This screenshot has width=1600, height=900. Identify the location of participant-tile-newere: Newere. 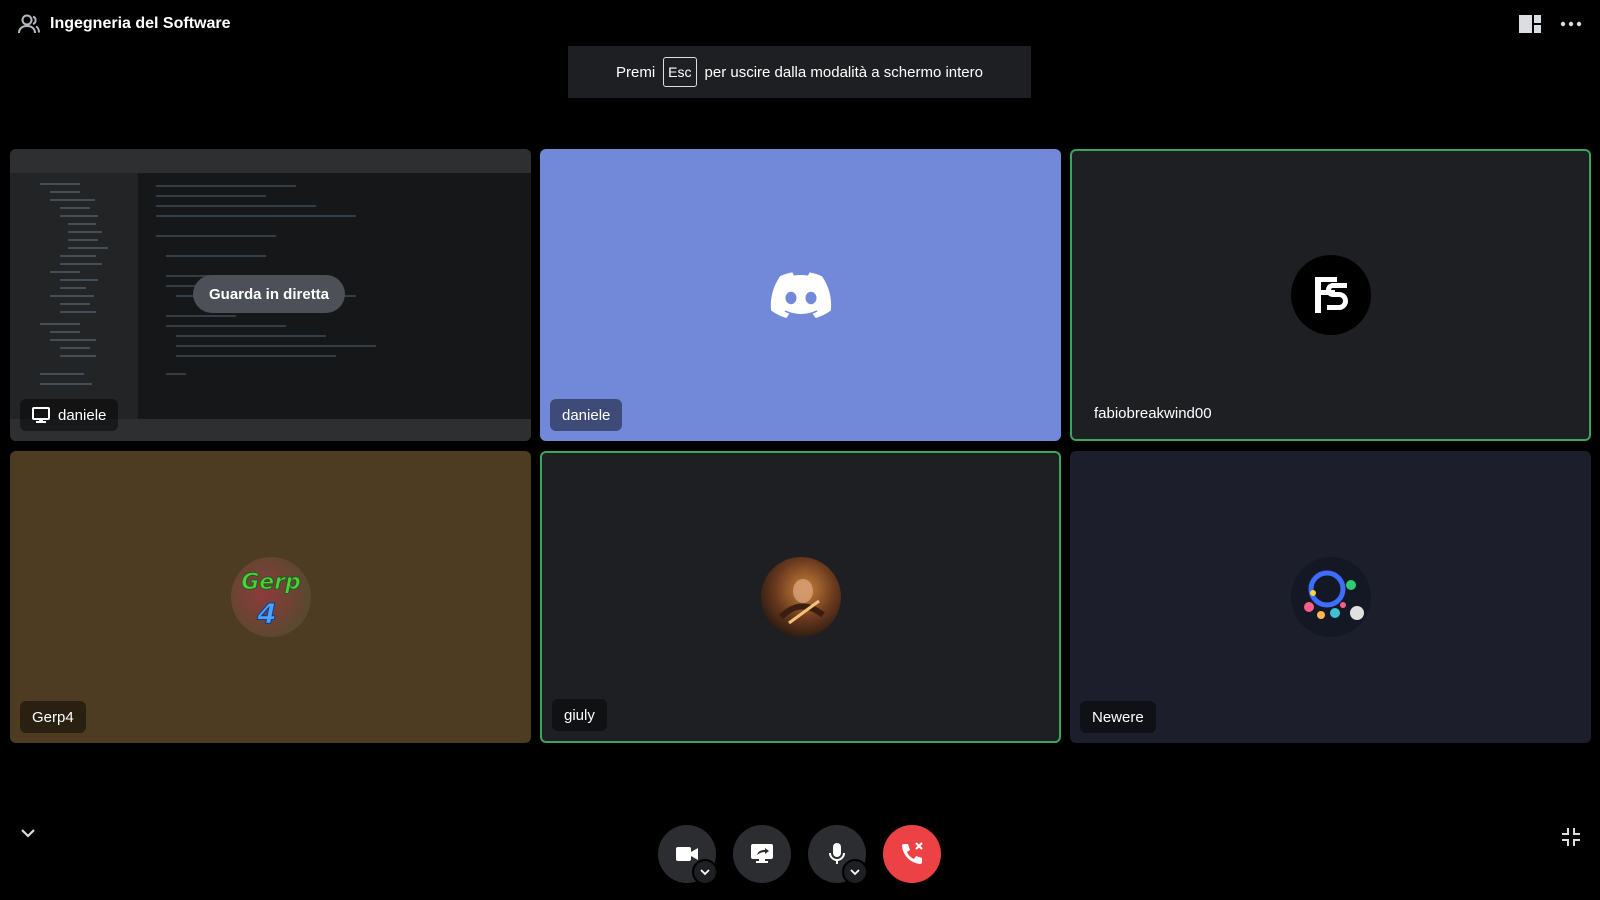
(1330, 597).